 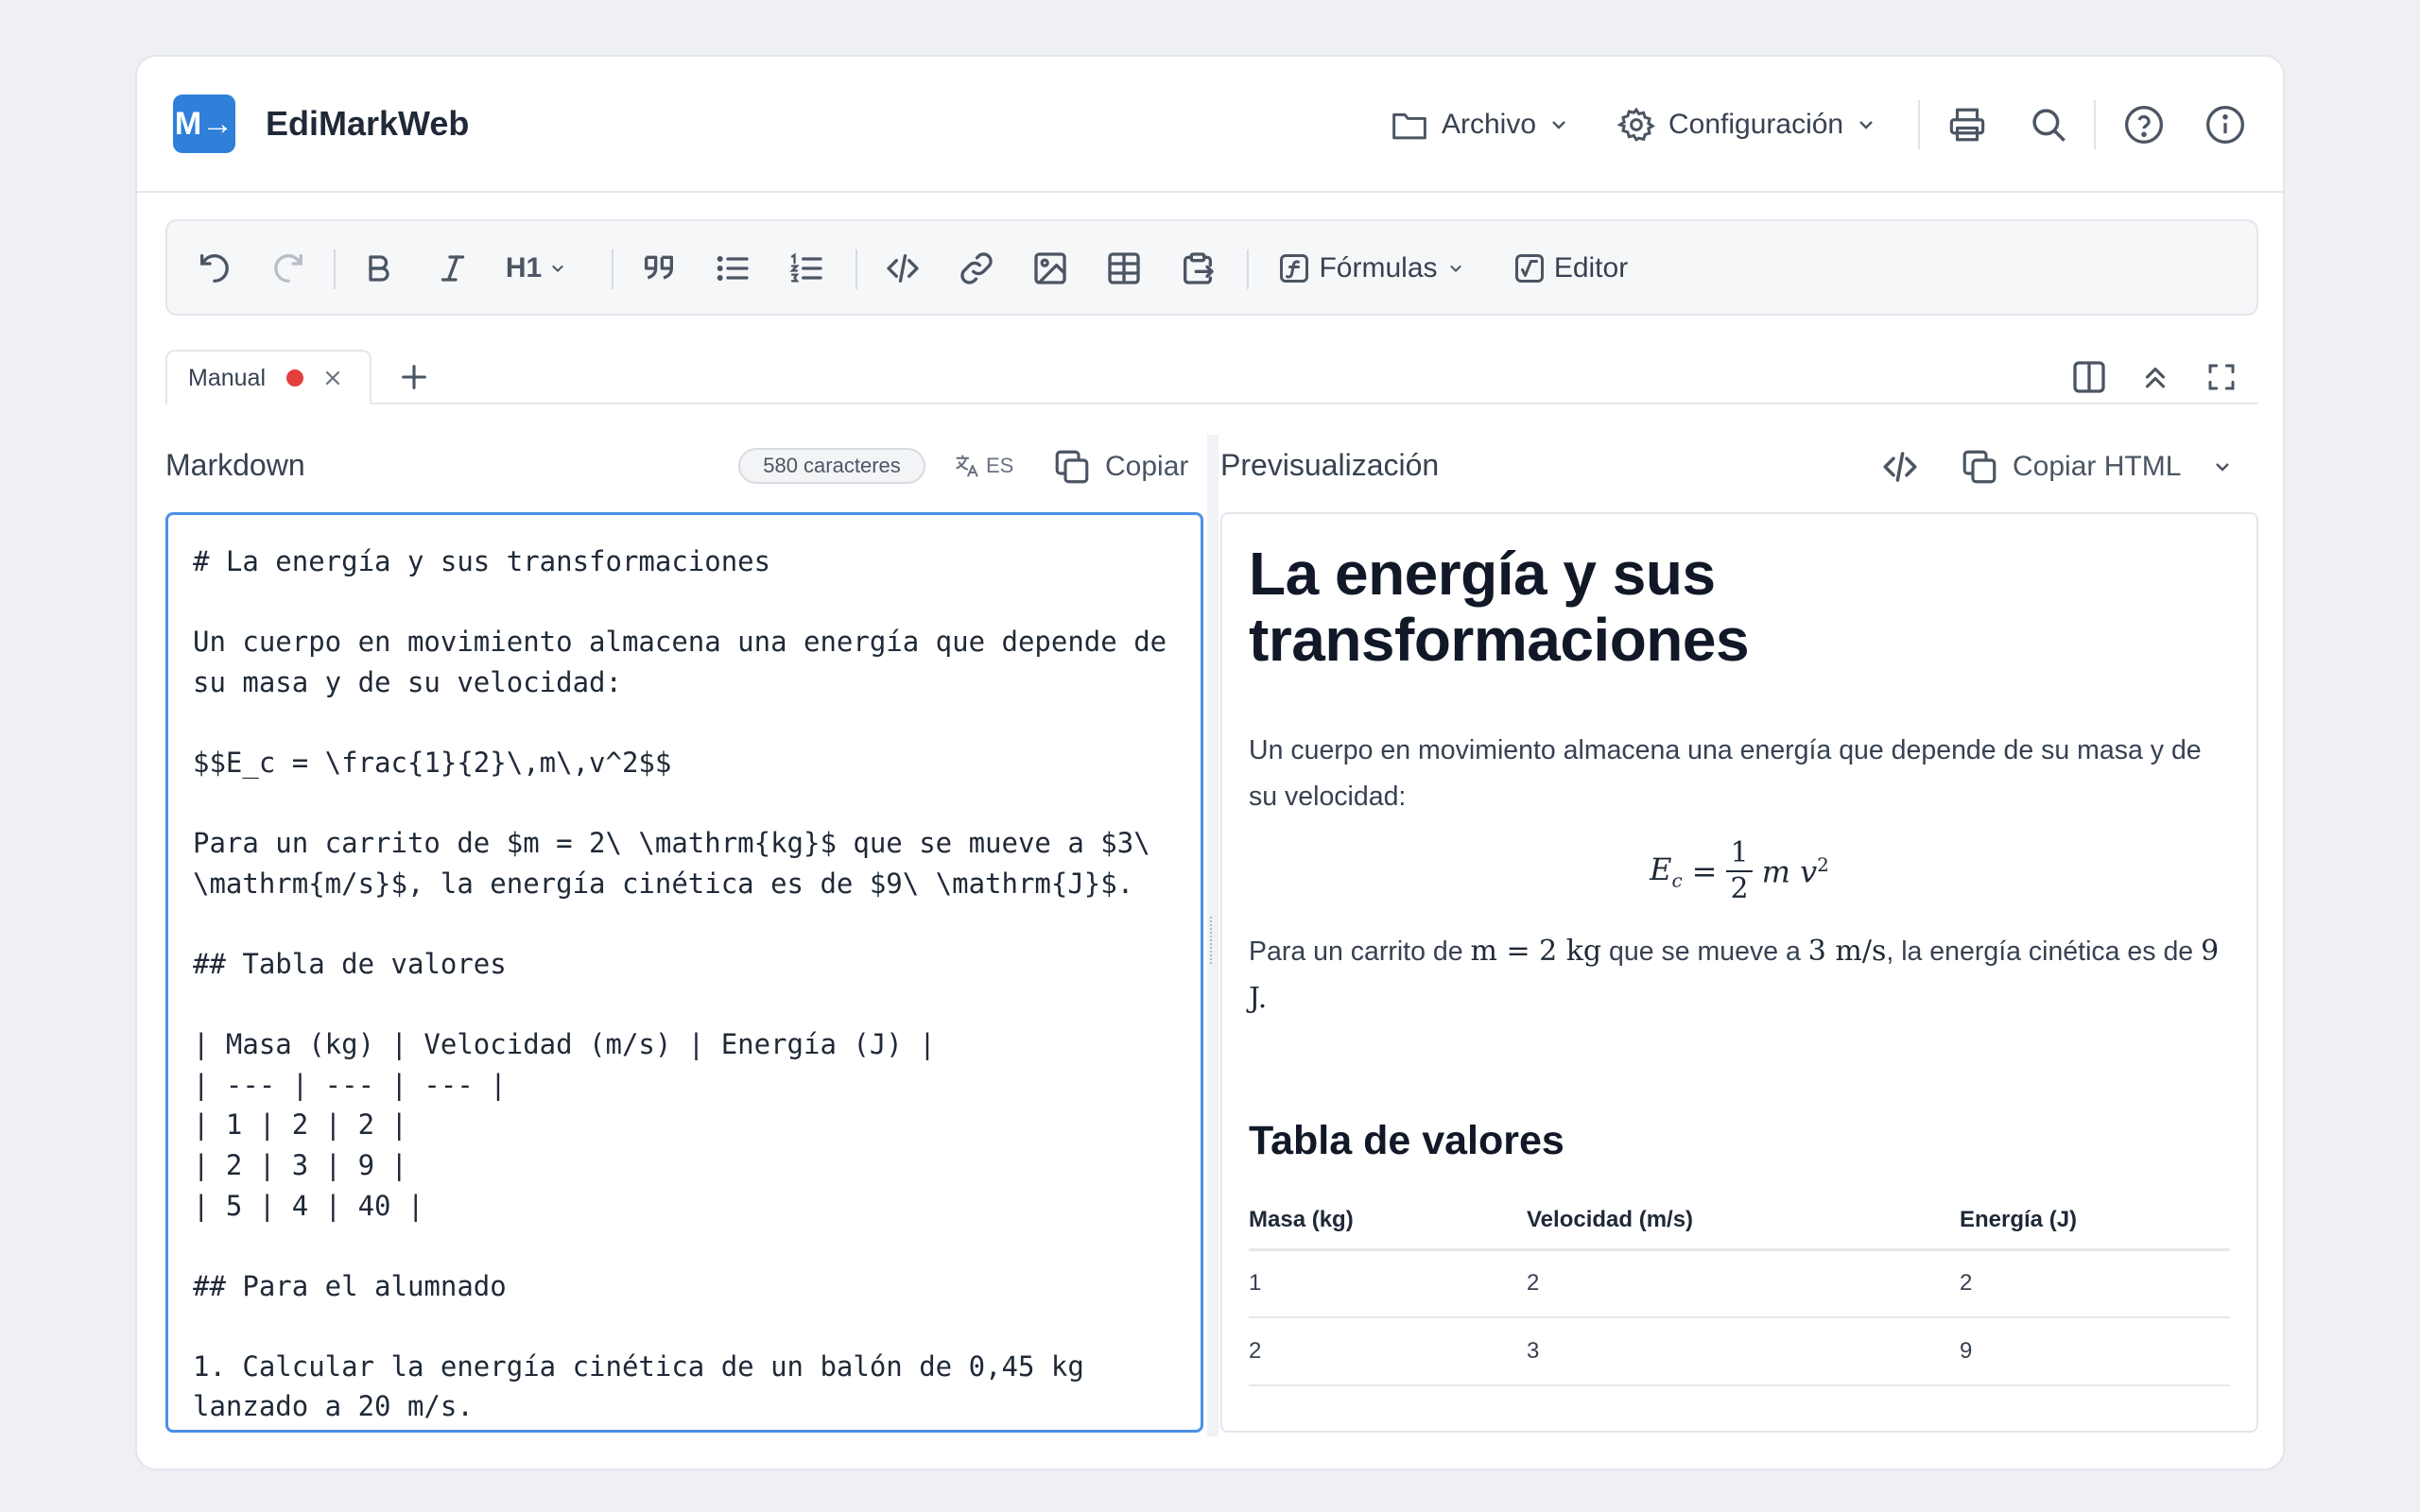 I want to click on copy-markdown-button: Copiar, so click(x=1120, y=467).